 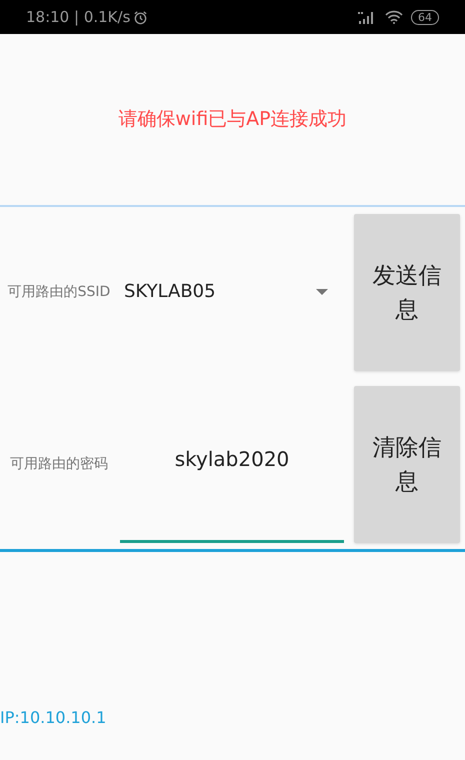 I want to click on caret-icon, so click(x=322, y=291).